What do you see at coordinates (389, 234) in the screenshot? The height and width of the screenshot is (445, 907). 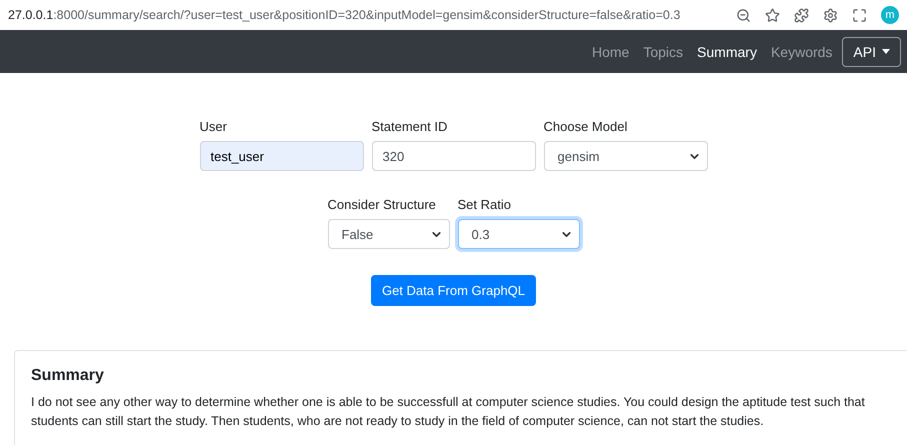 I see `select-field: False` at bounding box center [389, 234].